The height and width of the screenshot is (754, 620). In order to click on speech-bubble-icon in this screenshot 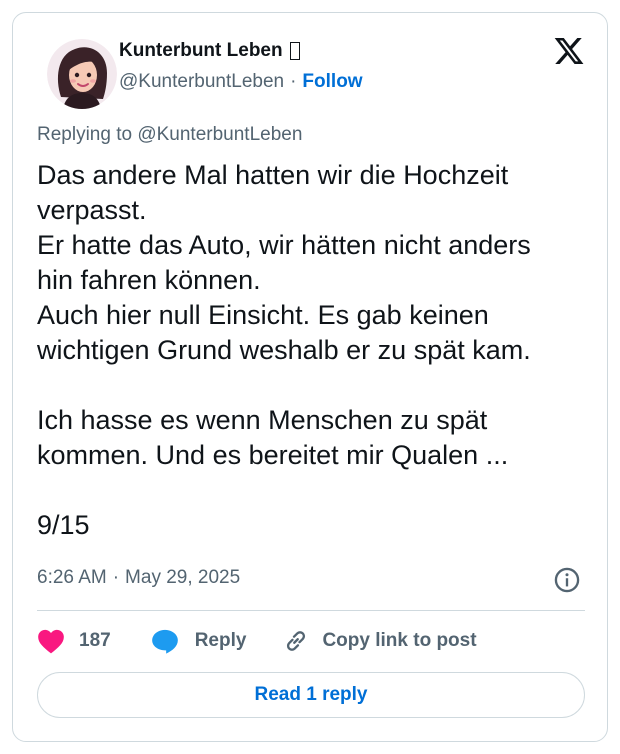, I will do `click(164, 641)`.